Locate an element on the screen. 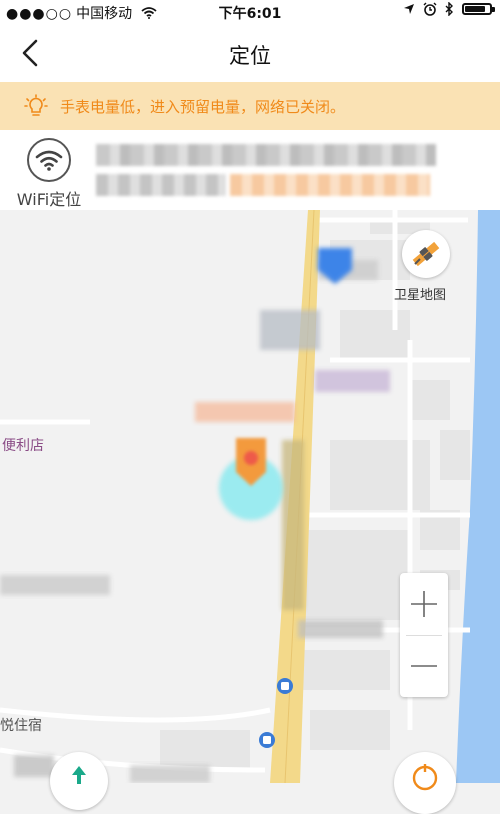 The height and width of the screenshot is (814, 500). light-bulb-icon is located at coordinates (36, 105).